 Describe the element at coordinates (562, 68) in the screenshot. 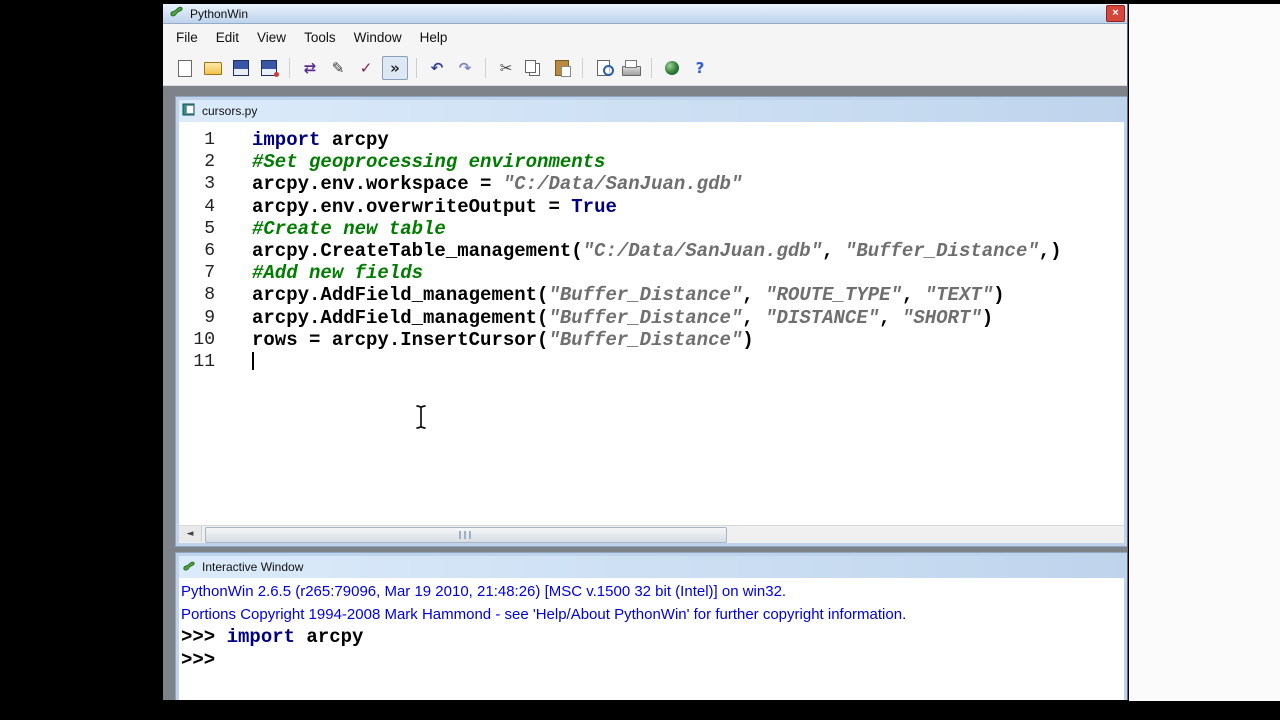

I see `paste-icon` at that location.